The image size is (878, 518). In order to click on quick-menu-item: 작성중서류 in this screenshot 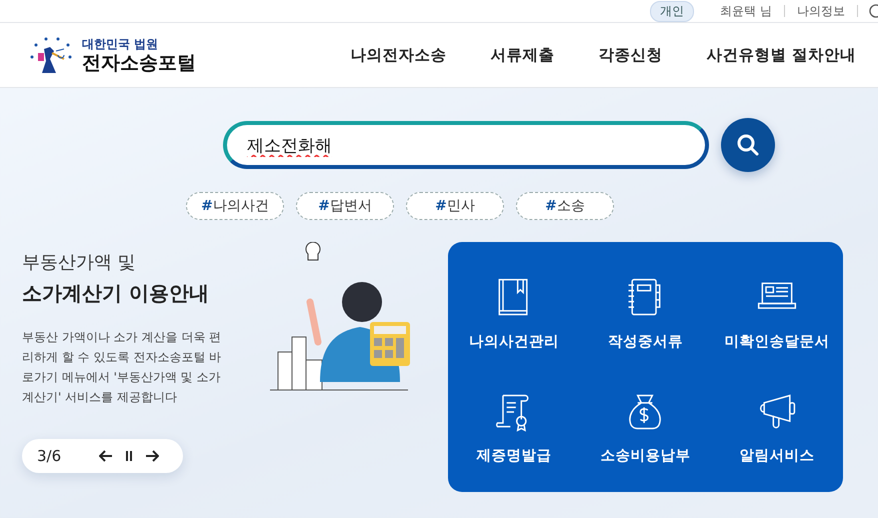, I will do `click(646, 313)`.